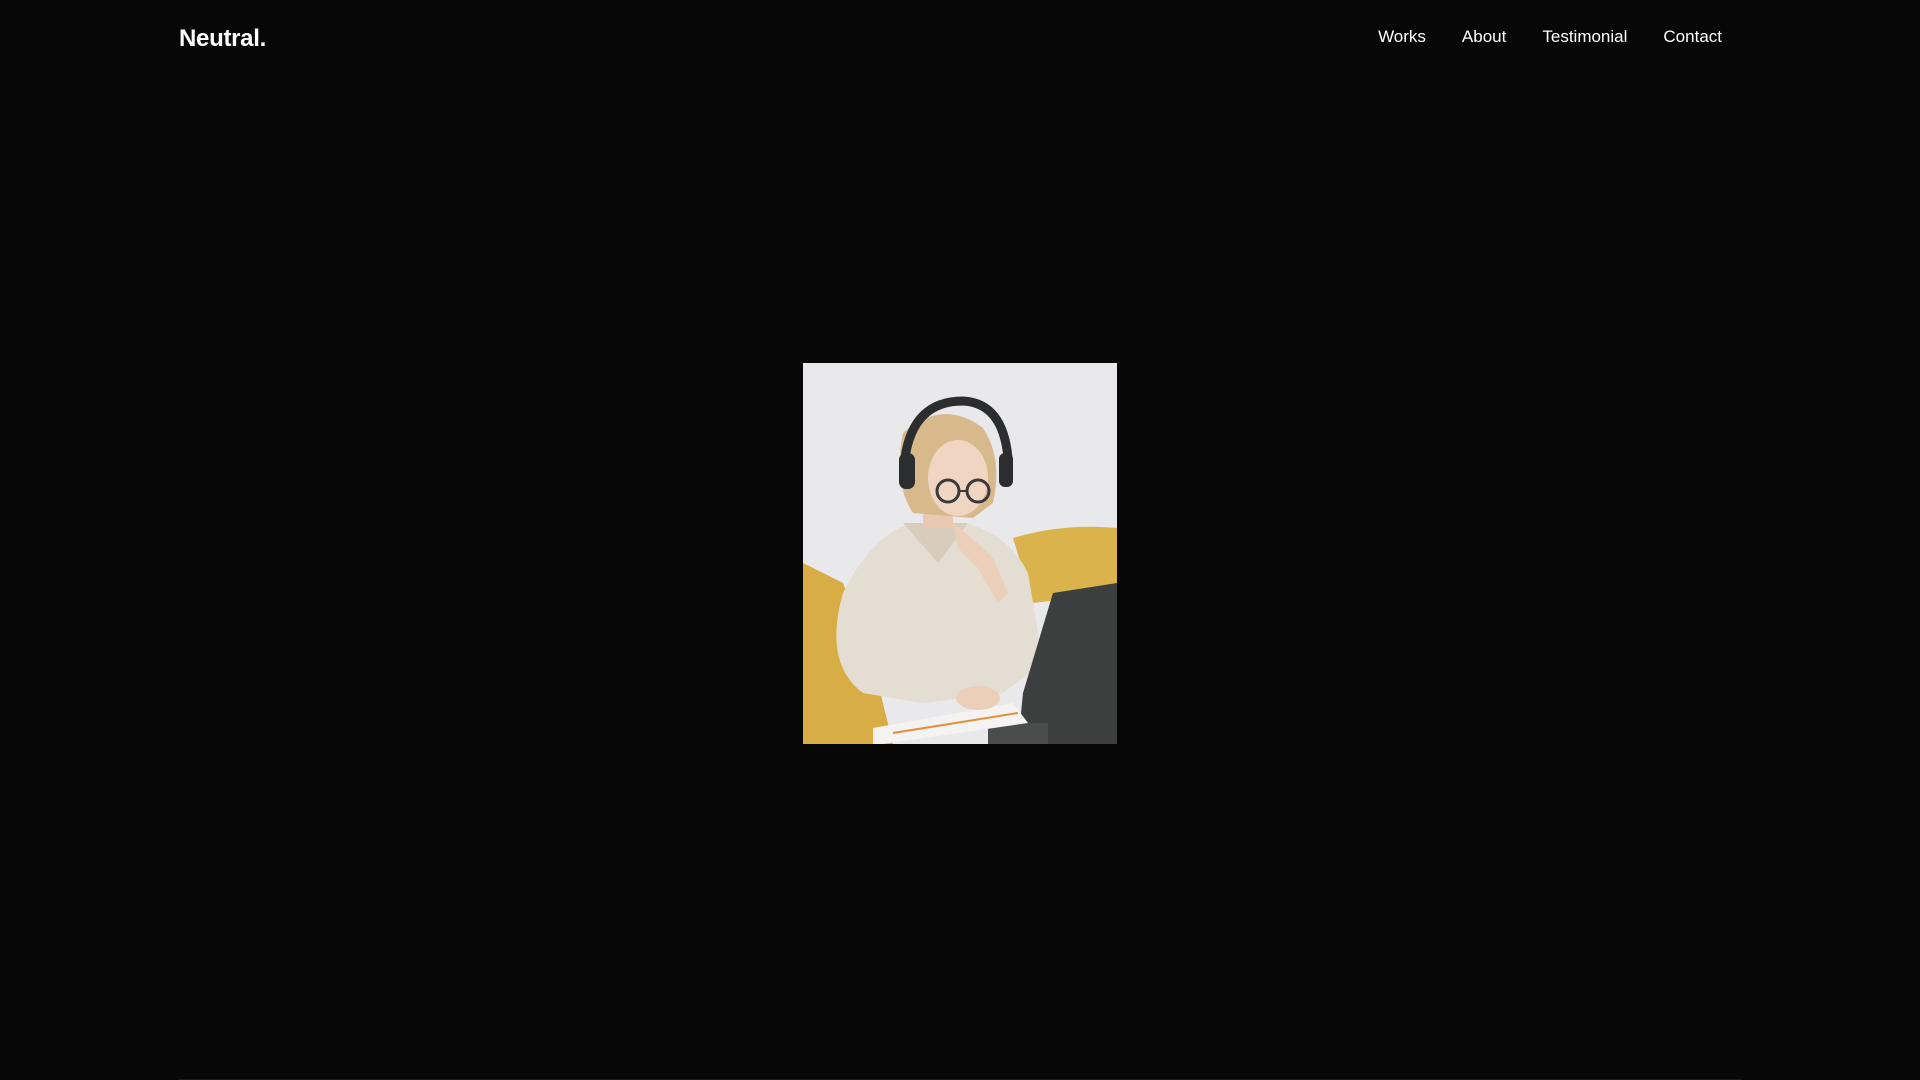  Describe the element at coordinates (1402, 37) in the screenshot. I see `nav-works-link: Works` at that location.